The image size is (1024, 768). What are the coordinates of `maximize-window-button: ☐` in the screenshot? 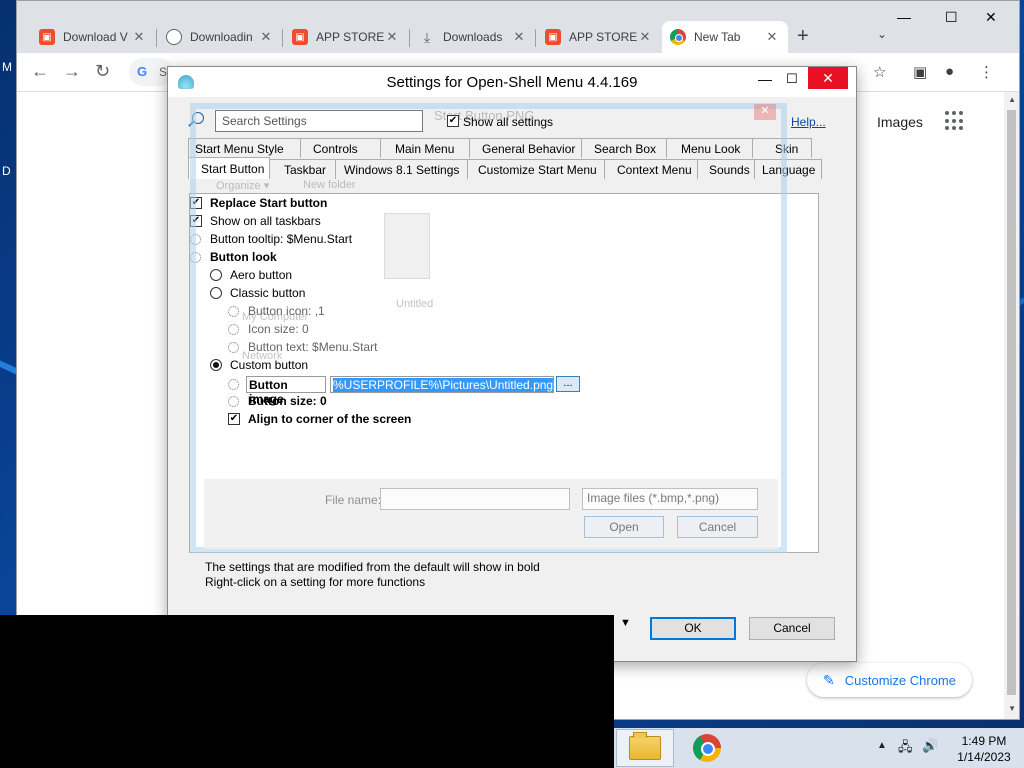 It's located at (951, 17).